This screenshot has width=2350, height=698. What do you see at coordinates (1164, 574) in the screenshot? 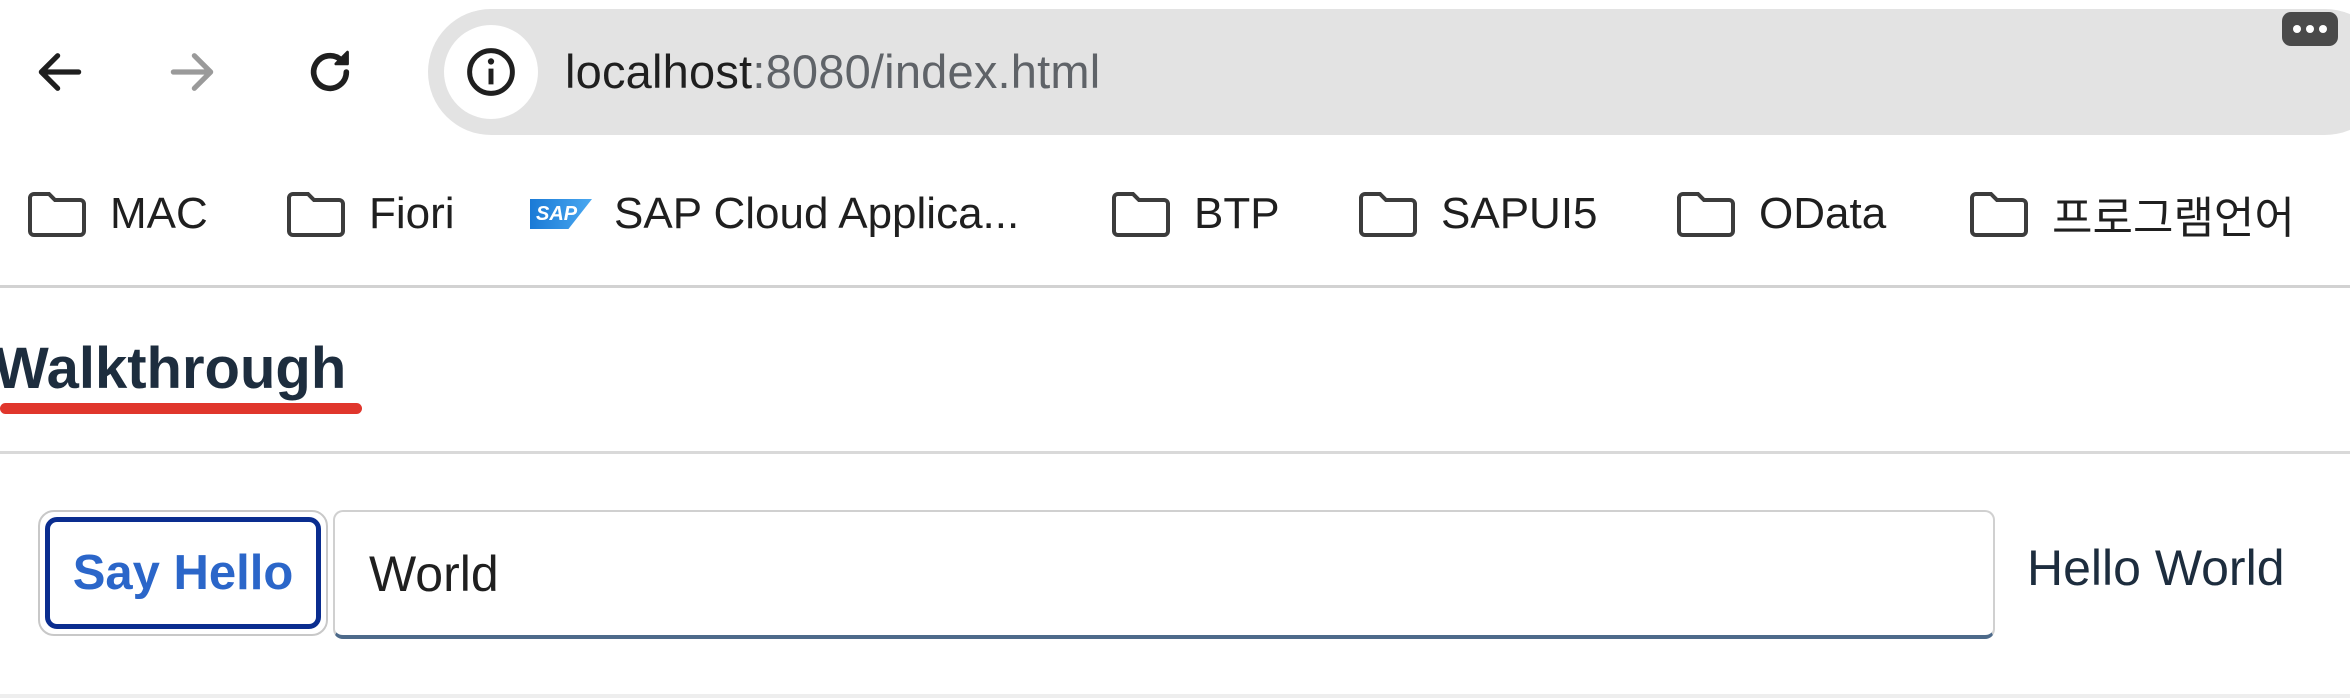
I see `name-input` at bounding box center [1164, 574].